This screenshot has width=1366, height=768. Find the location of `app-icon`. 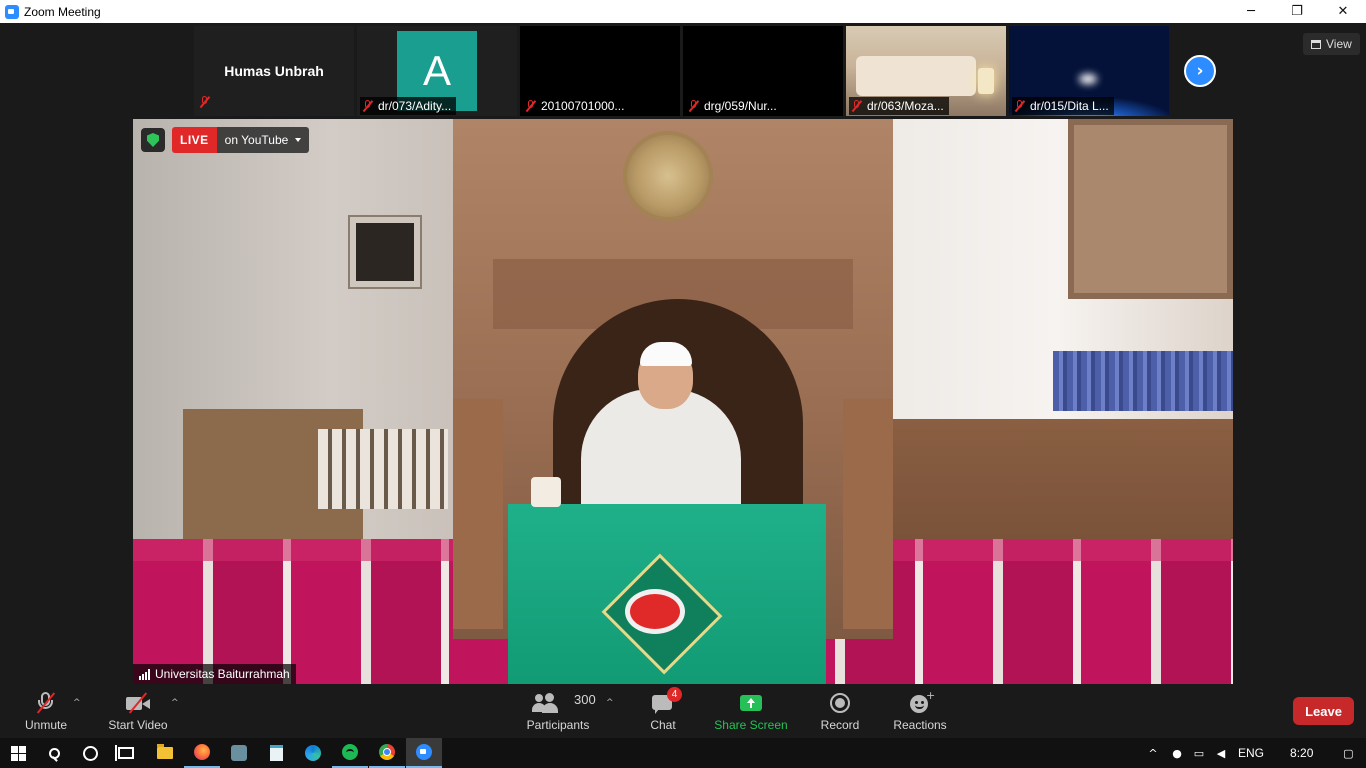

app-icon is located at coordinates (239, 753).